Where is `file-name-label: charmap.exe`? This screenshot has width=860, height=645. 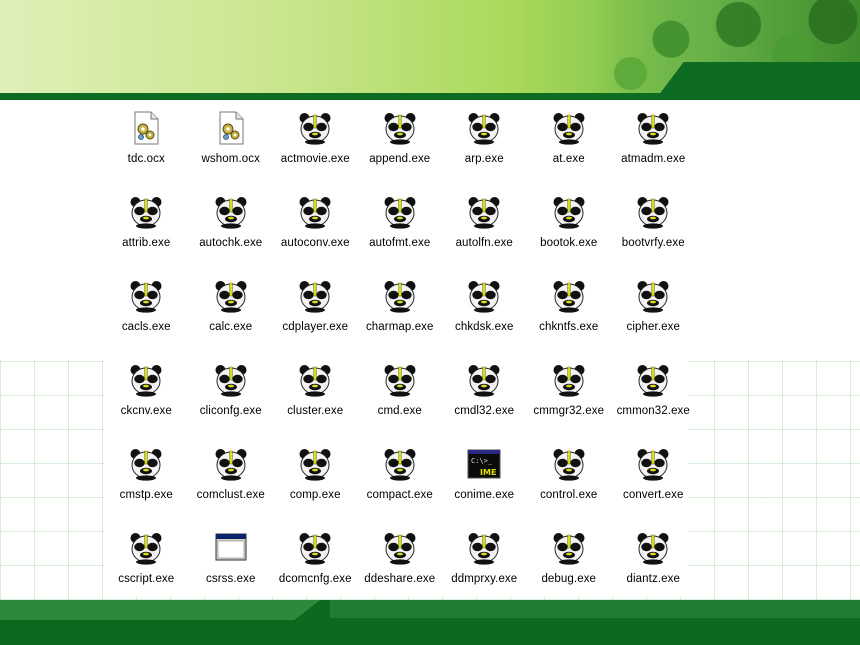 file-name-label: charmap.exe is located at coordinates (399, 327).